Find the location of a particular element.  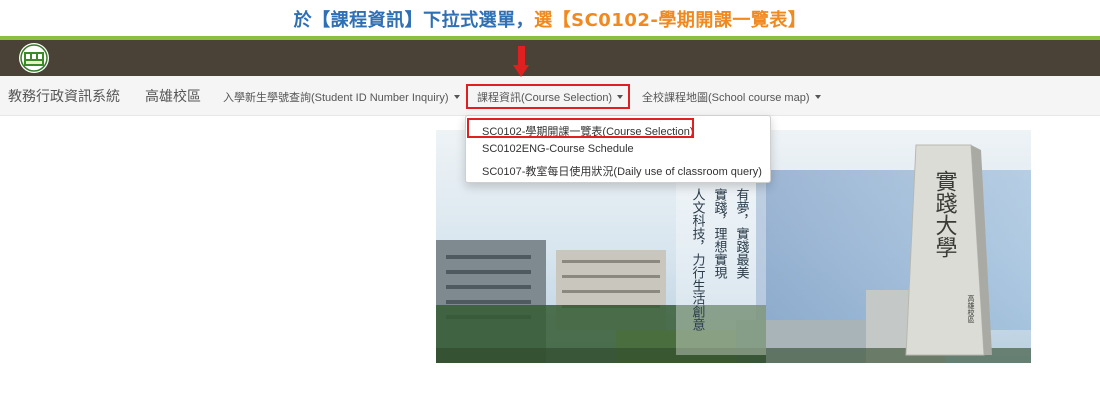

slogan-column-2: 實踐，理想實現 is located at coordinates (720, 233).